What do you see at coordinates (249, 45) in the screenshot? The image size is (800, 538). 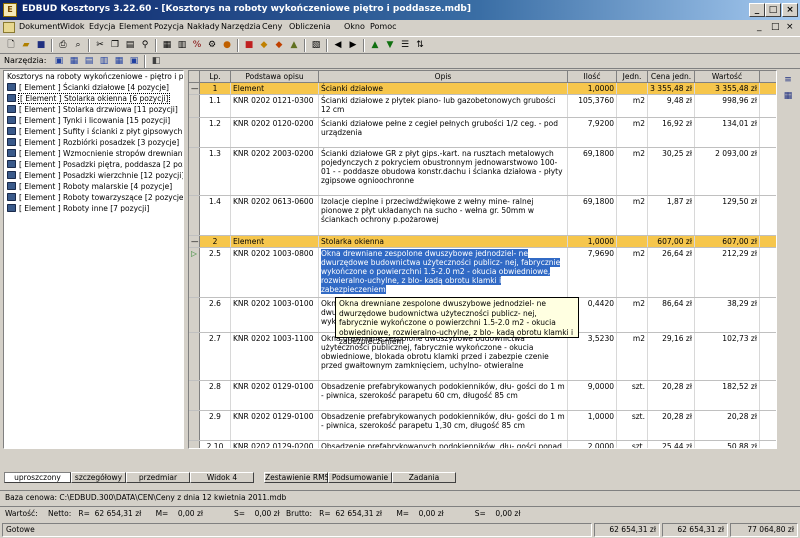 I see `book-red-icon: ■` at bounding box center [249, 45].